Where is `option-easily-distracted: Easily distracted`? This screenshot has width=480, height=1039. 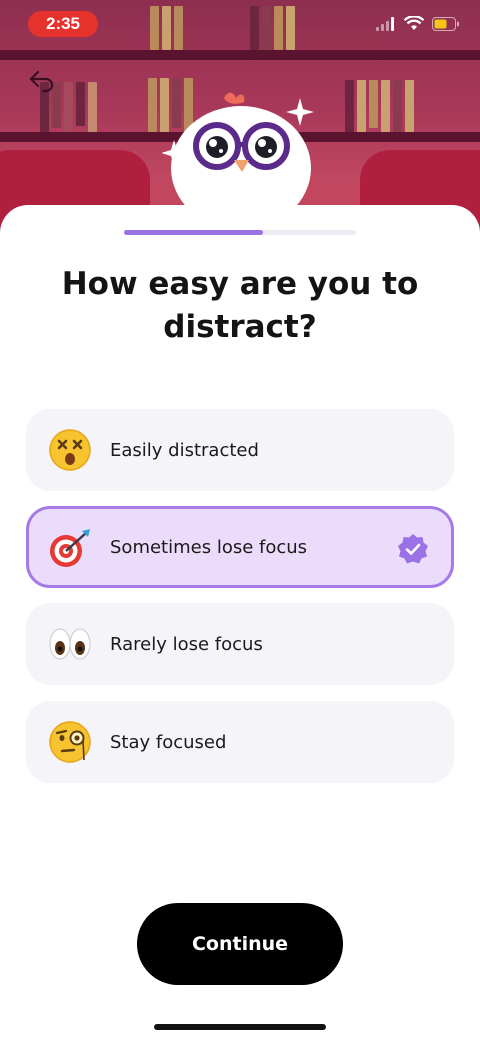
option-easily-distracted: Easily distracted is located at coordinates (240, 450).